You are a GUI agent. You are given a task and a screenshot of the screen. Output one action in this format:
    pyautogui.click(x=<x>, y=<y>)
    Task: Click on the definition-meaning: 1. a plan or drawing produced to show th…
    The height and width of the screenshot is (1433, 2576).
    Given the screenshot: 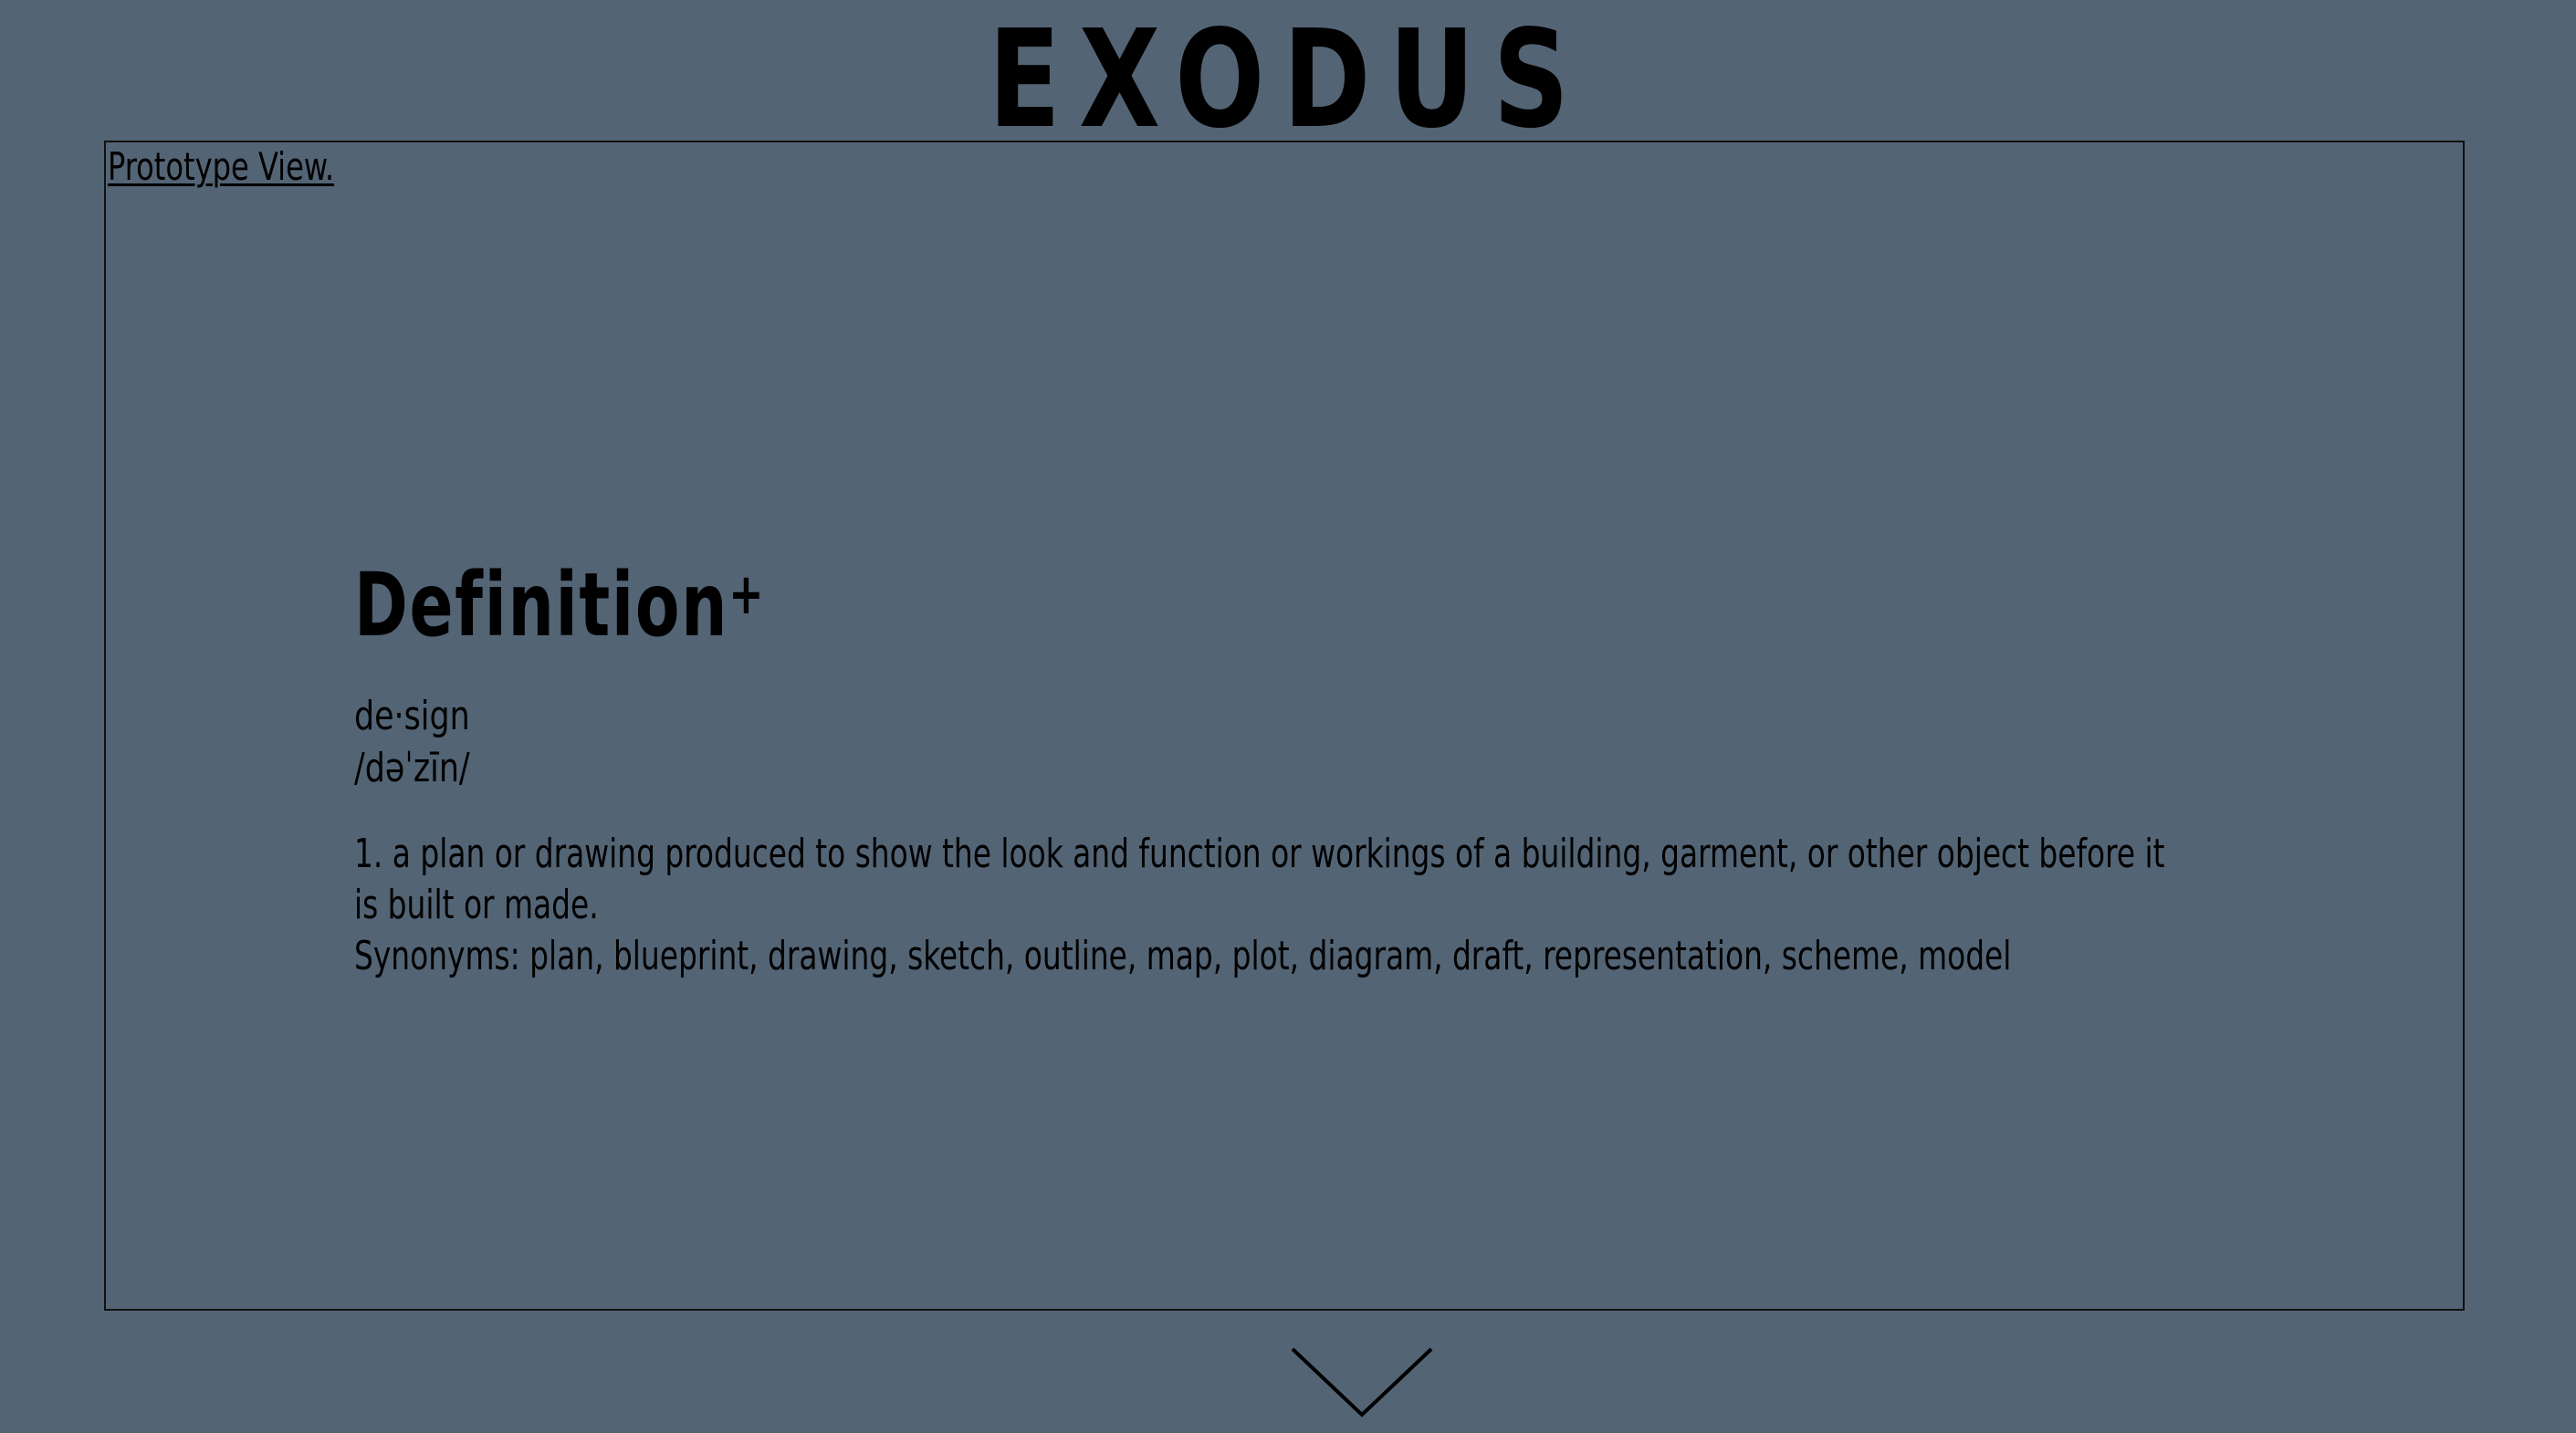 What is the action you would take?
    pyautogui.click(x=1271, y=905)
    